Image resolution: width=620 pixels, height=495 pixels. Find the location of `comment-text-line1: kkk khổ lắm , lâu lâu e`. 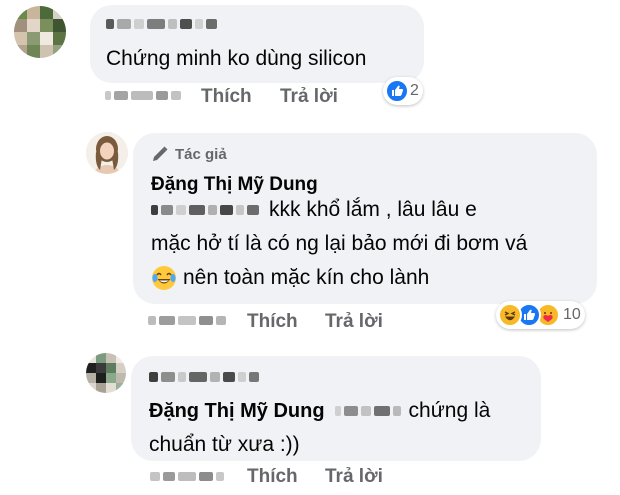

comment-text-line1: kkk khổ lắm , lâu lâu e is located at coordinates (373, 209).